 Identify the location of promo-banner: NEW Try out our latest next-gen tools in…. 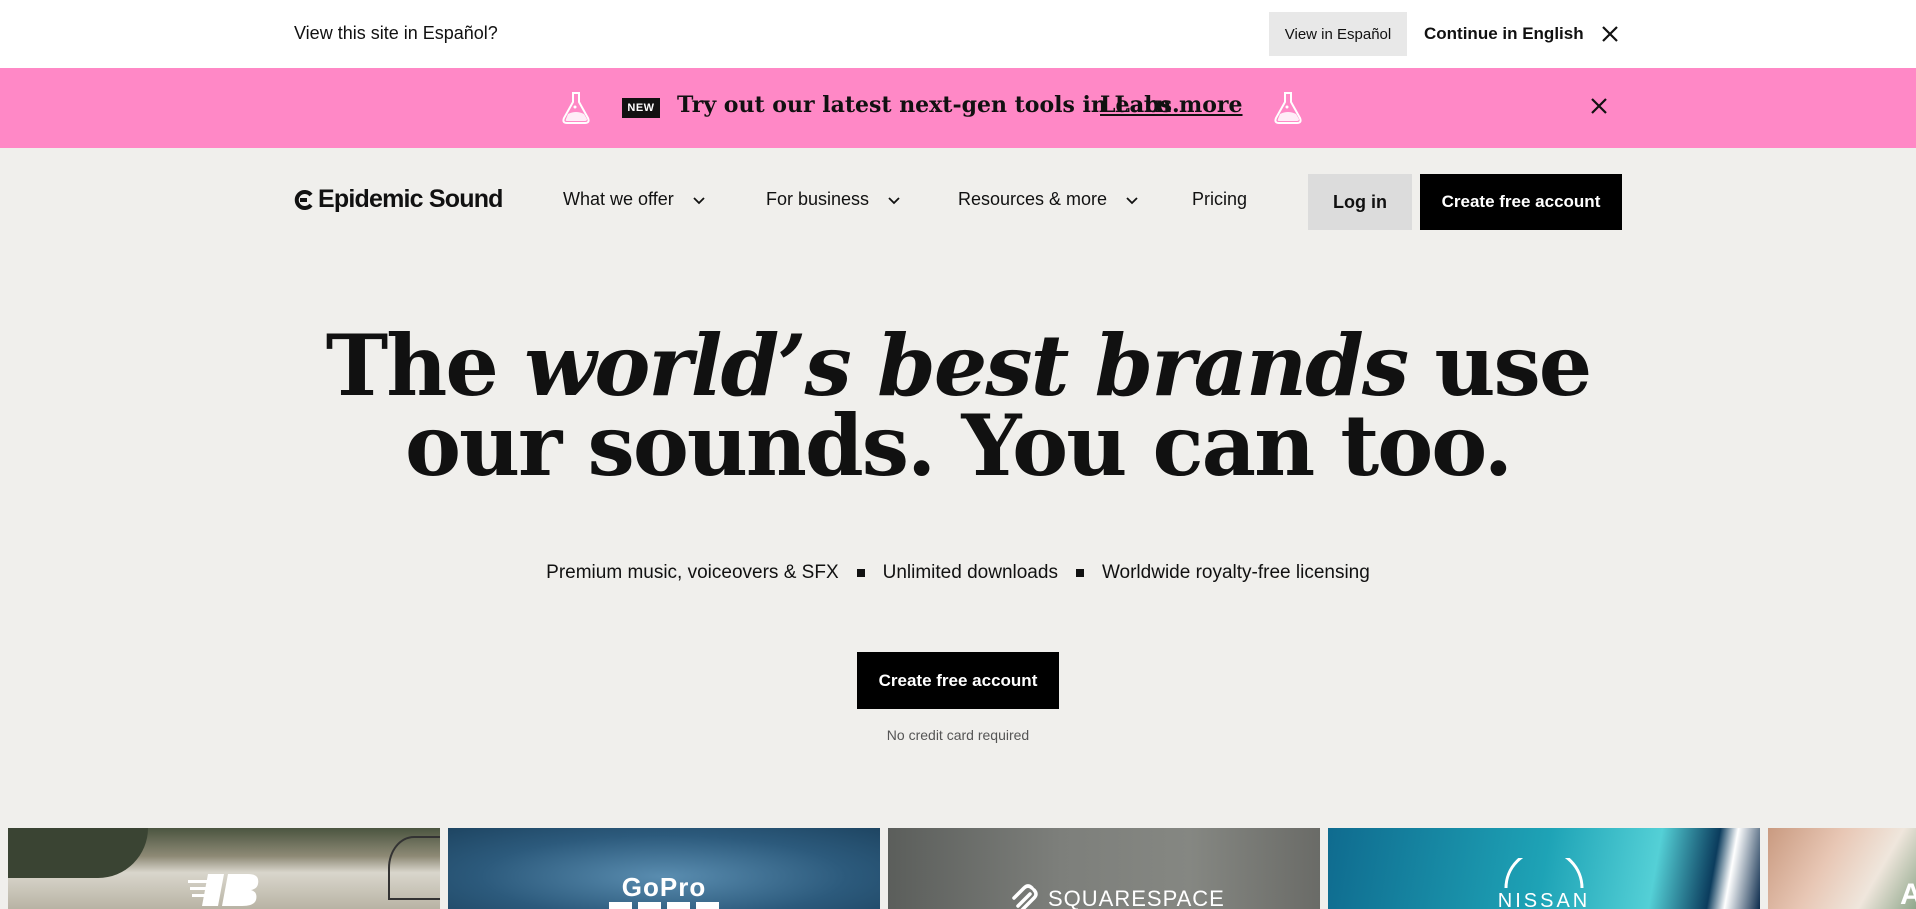
(958, 108).